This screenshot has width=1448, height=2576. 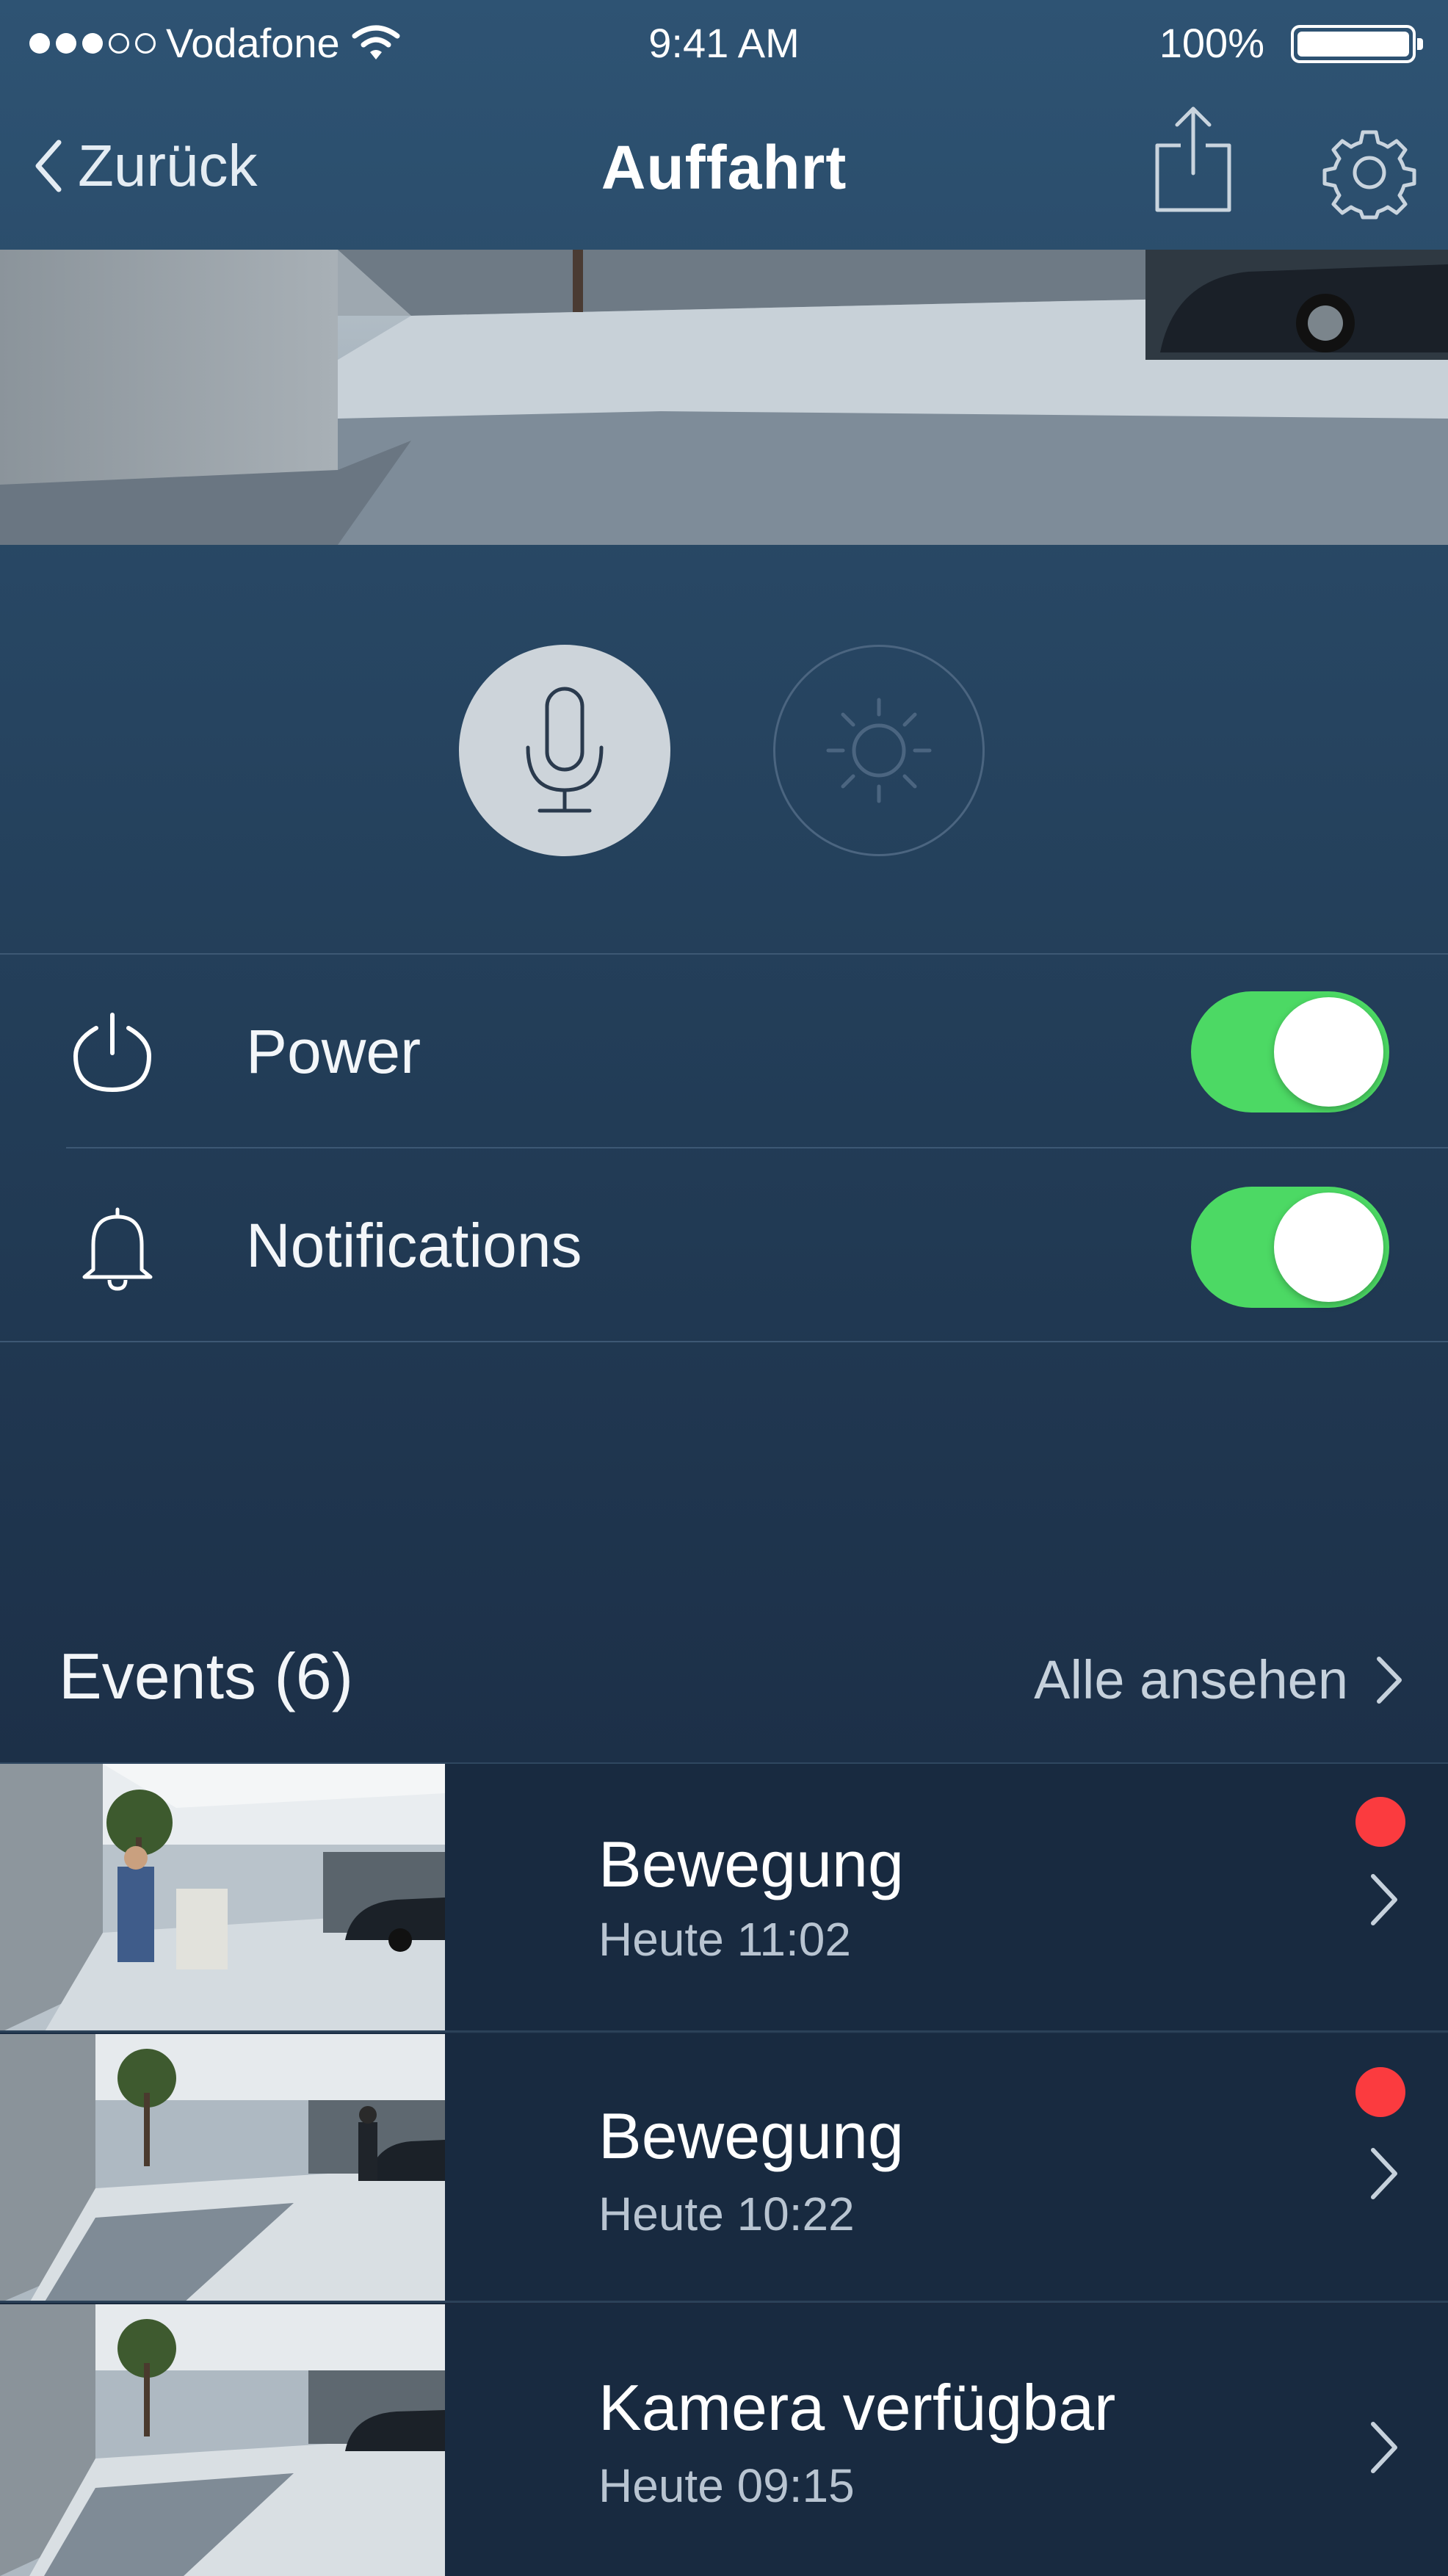 I want to click on light-icon, so click(x=879, y=750).